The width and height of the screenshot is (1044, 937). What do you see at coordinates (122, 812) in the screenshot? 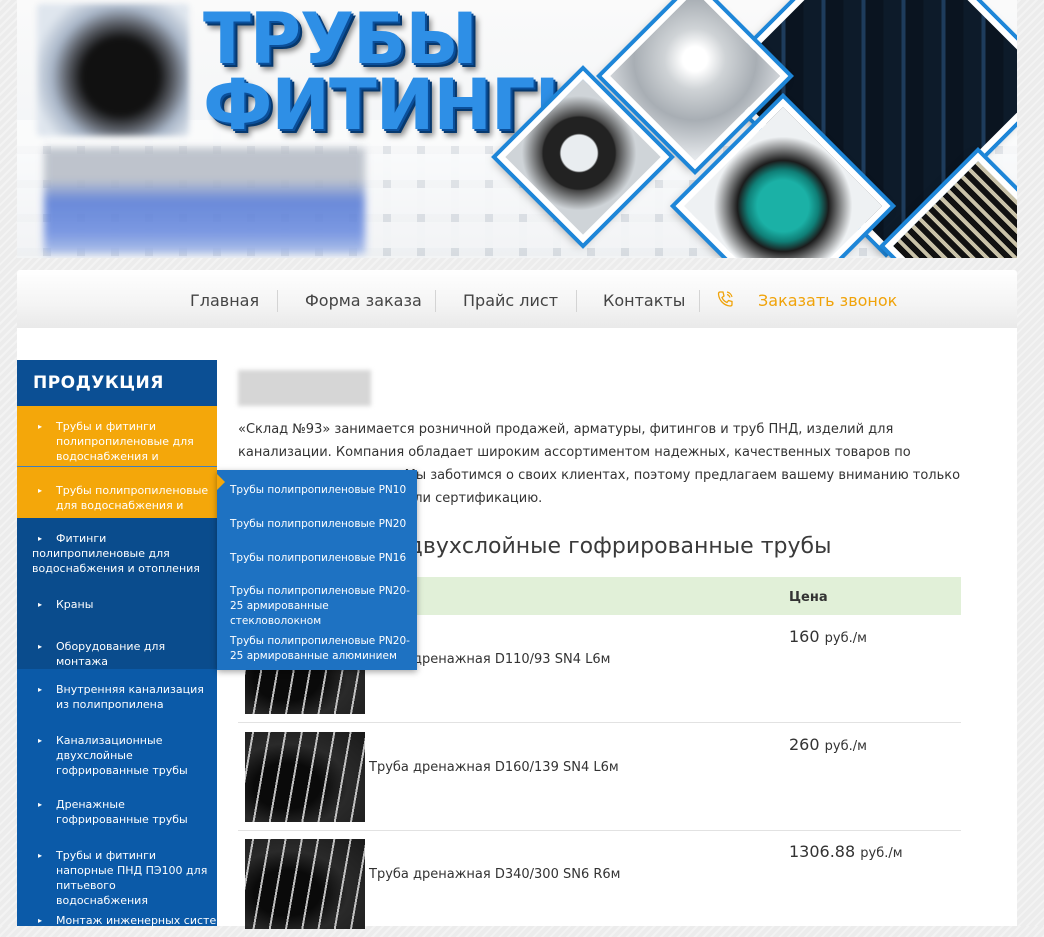
I see `sidebar-item-label: Дренажные гофрированные трубы` at bounding box center [122, 812].